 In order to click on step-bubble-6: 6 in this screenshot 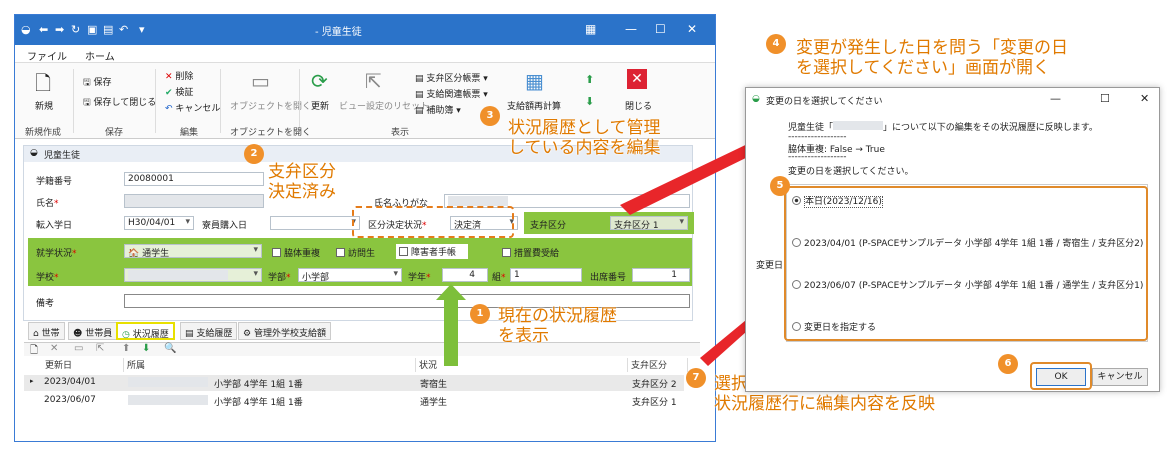, I will do `click(1008, 364)`.